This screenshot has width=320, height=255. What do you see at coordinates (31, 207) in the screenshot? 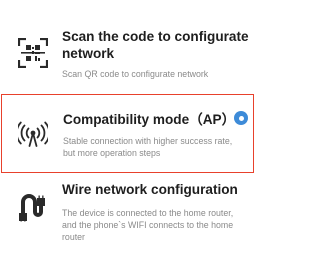
I see `ethernet-cable-icon` at bounding box center [31, 207].